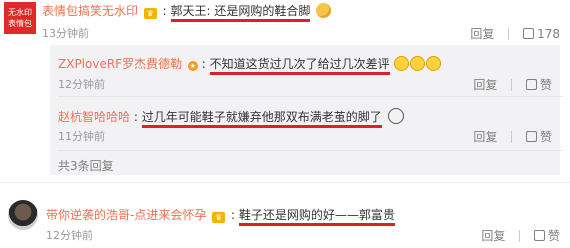 The height and width of the screenshot is (248, 570). Describe the element at coordinates (86, 165) in the screenshot. I see `more-replies-link: 共3条回复` at that location.